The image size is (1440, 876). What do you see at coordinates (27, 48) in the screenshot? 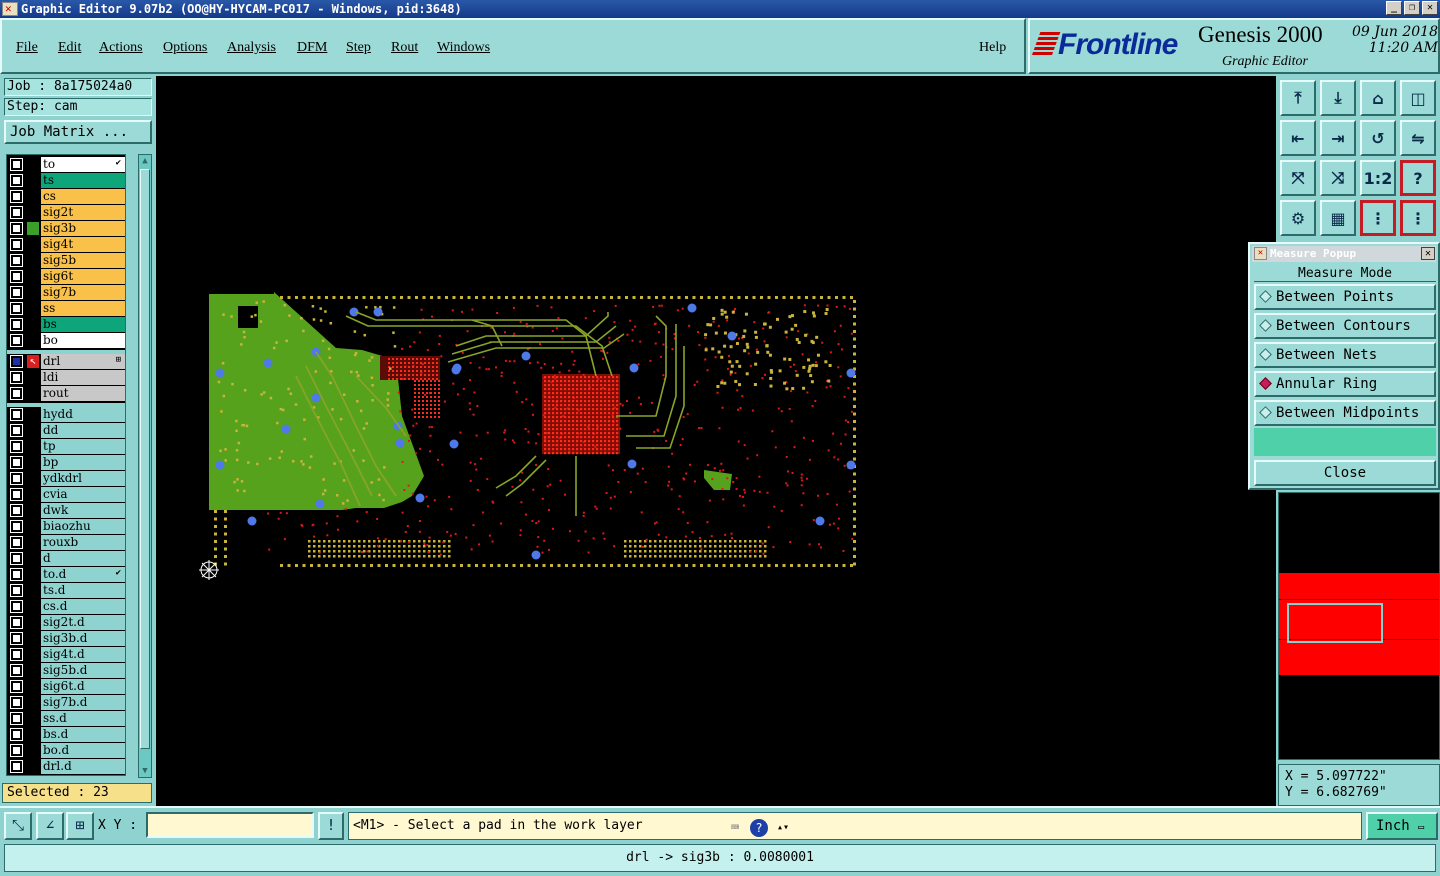
I see `menu-file: File` at bounding box center [27, 48].